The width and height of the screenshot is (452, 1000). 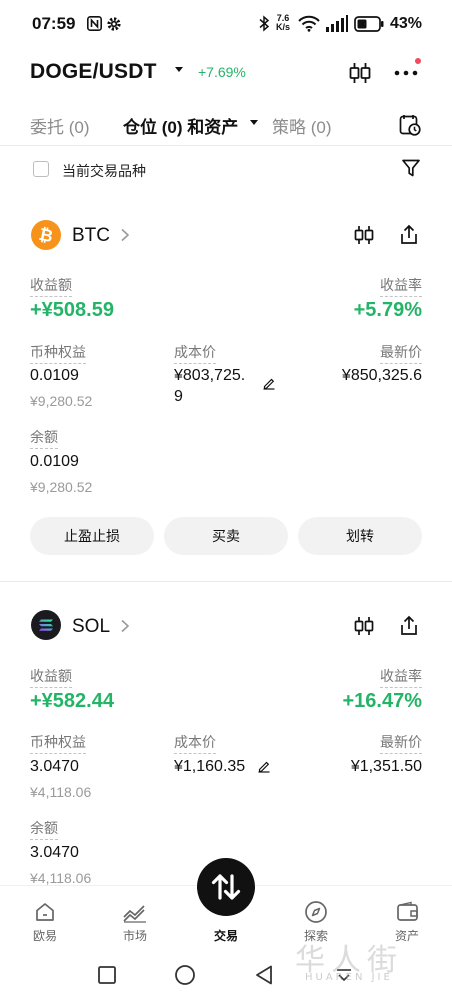 What do you see at coordinates (54, 852) in the screenshot?
I see `balance-value: 3.0470` at bounding box center [54, 852].